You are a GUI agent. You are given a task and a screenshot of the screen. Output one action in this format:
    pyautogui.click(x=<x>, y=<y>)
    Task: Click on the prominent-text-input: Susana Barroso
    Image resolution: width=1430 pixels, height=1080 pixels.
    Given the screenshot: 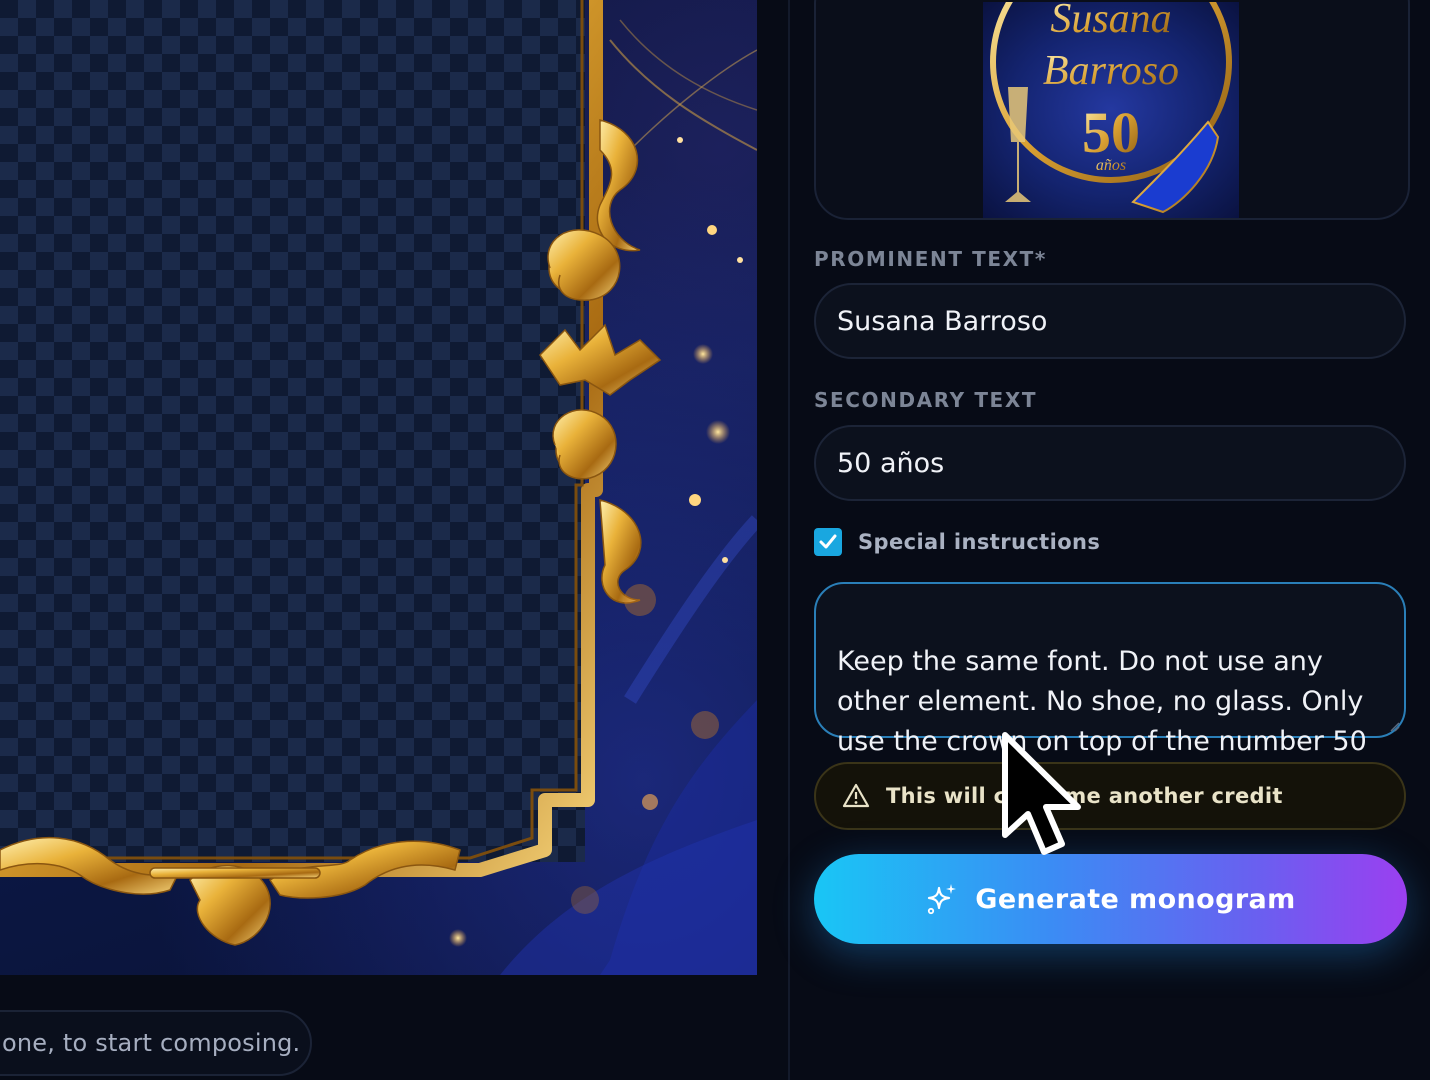 What is the action you would take?
    pyautogui.click(x=1110, y=321)
    